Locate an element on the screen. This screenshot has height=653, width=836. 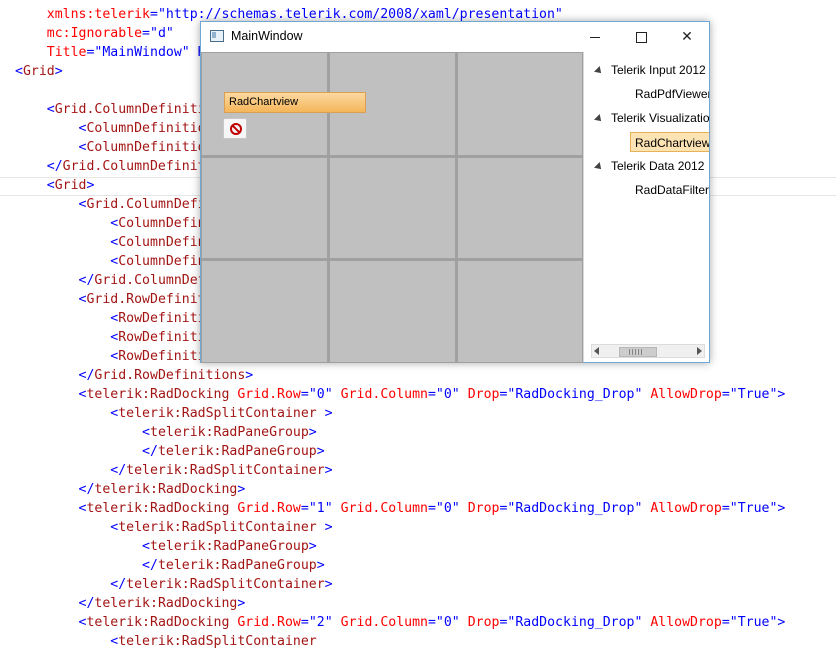
code-token: "1" is located at coordinates (320, 508).